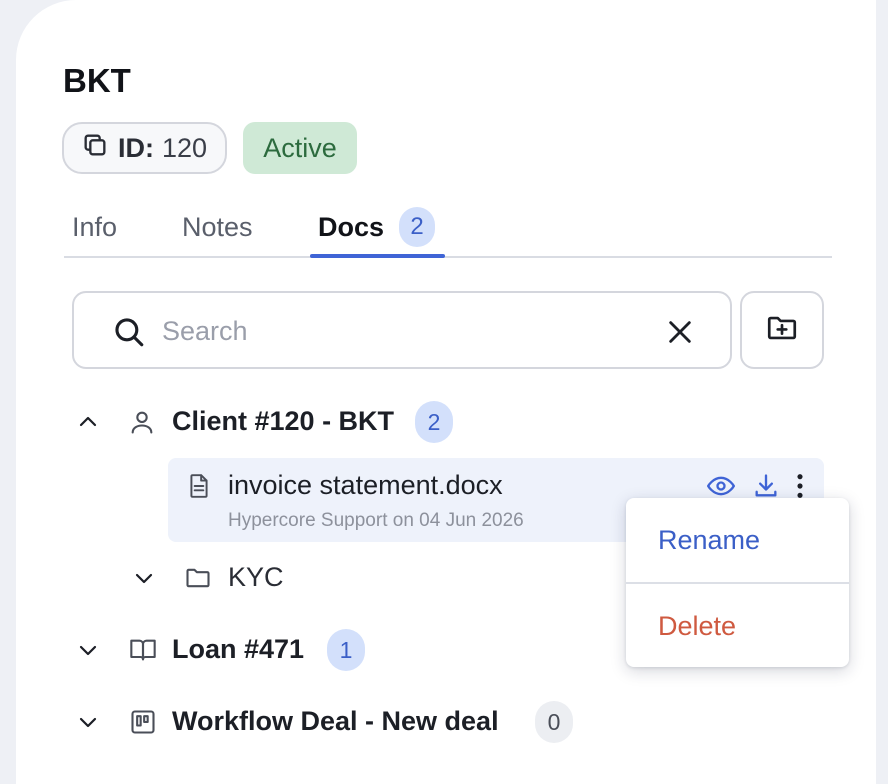 This screenshot has width=888, height=784. I want to click on tree-node-kyc: KYC, so click(256, 577).